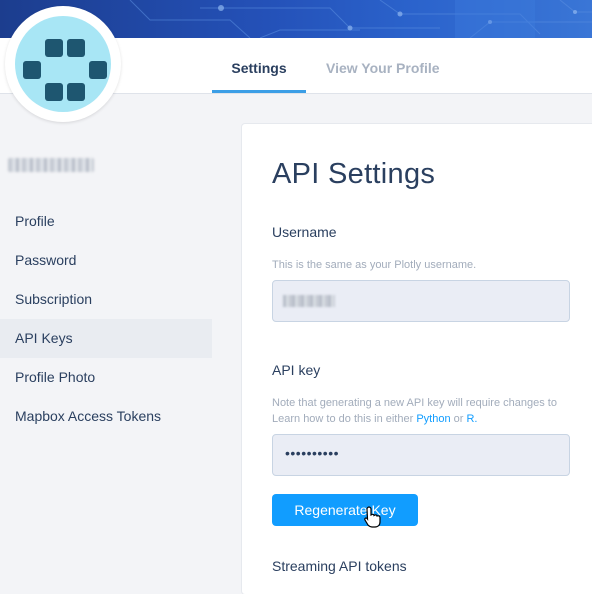  What do you see at coordinates (458, 419) in the screenshot?
I see `api-key-help-or: or` at bounding box center [458, 419].